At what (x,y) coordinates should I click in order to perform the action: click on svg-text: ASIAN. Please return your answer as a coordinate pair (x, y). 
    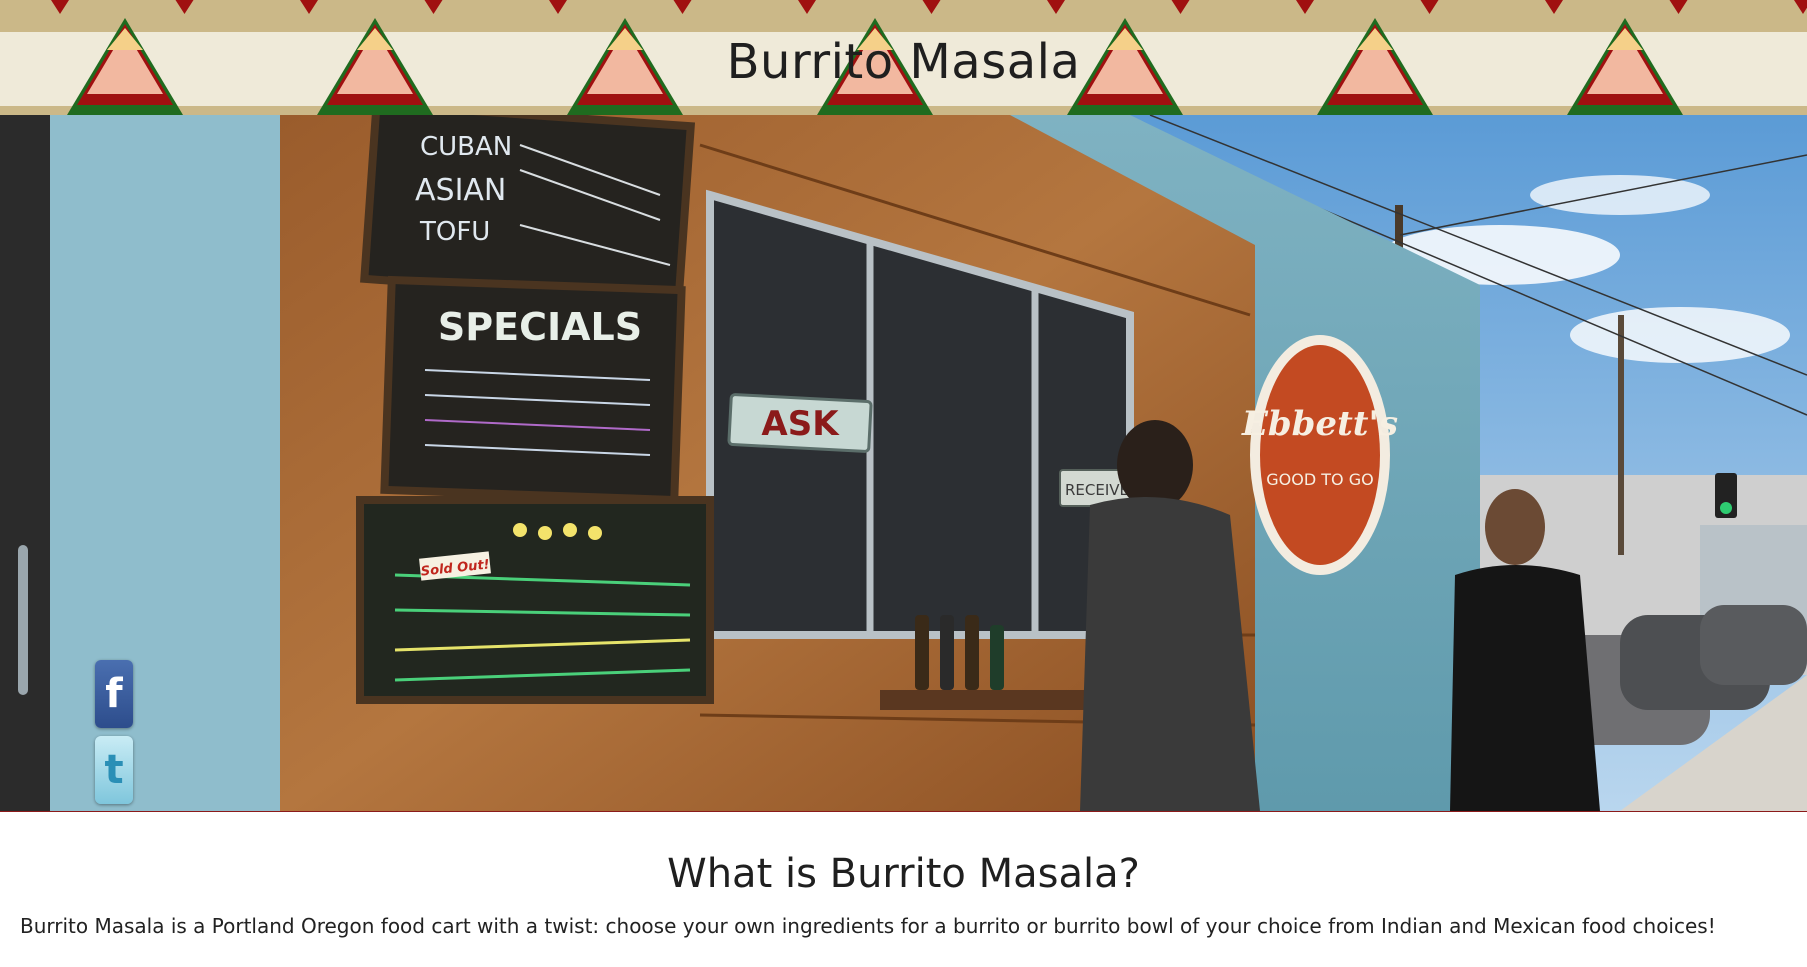
    Looking at the image, I should click on (460, 190).